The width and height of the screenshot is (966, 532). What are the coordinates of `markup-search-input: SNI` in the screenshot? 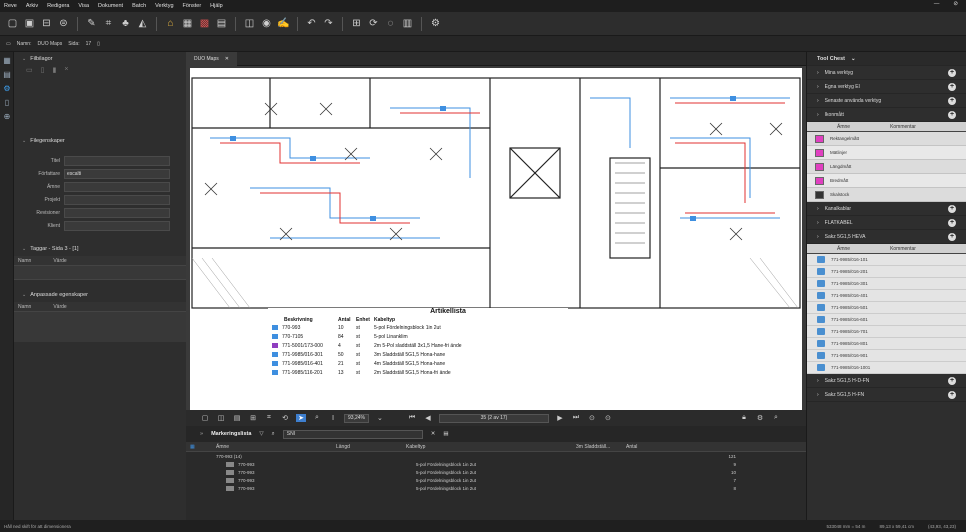 It's located at (352, 434).